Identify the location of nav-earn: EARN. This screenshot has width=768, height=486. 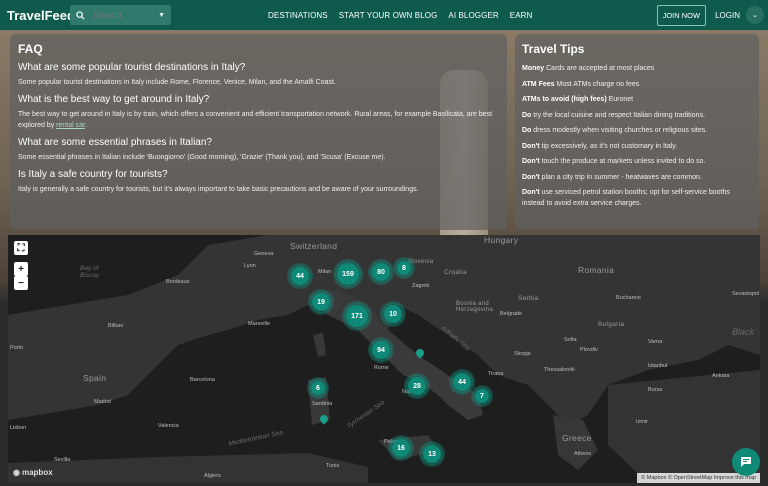
(521, 15).